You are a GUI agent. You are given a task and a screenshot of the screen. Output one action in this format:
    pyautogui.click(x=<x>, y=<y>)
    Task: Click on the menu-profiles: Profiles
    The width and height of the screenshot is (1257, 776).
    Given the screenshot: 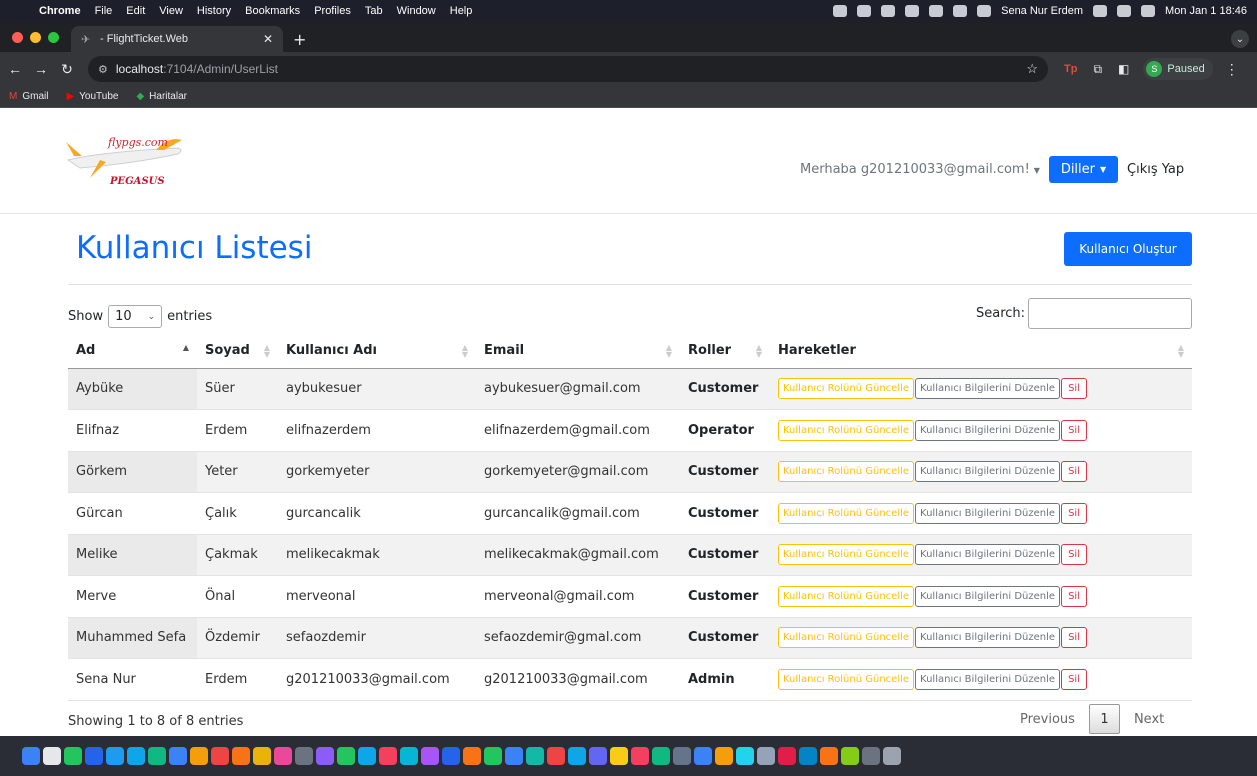 What is the action you would take?
    pyautogui.click(x=332, y=11)
    